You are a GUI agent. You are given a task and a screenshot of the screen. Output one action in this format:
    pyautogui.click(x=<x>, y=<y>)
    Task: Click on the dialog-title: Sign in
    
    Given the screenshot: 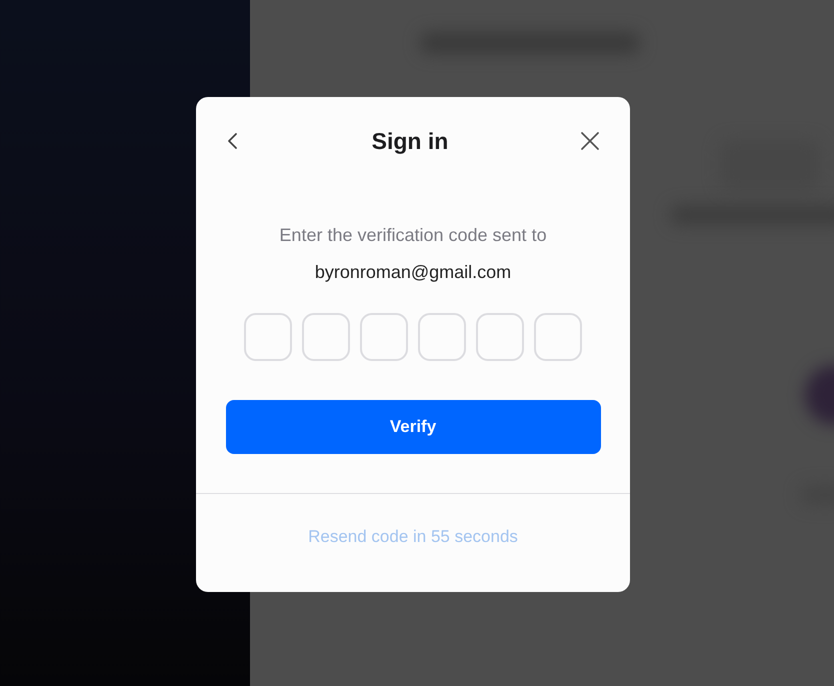 What is the action you would take?
    pyautogui.click(x=410, y=141)
    